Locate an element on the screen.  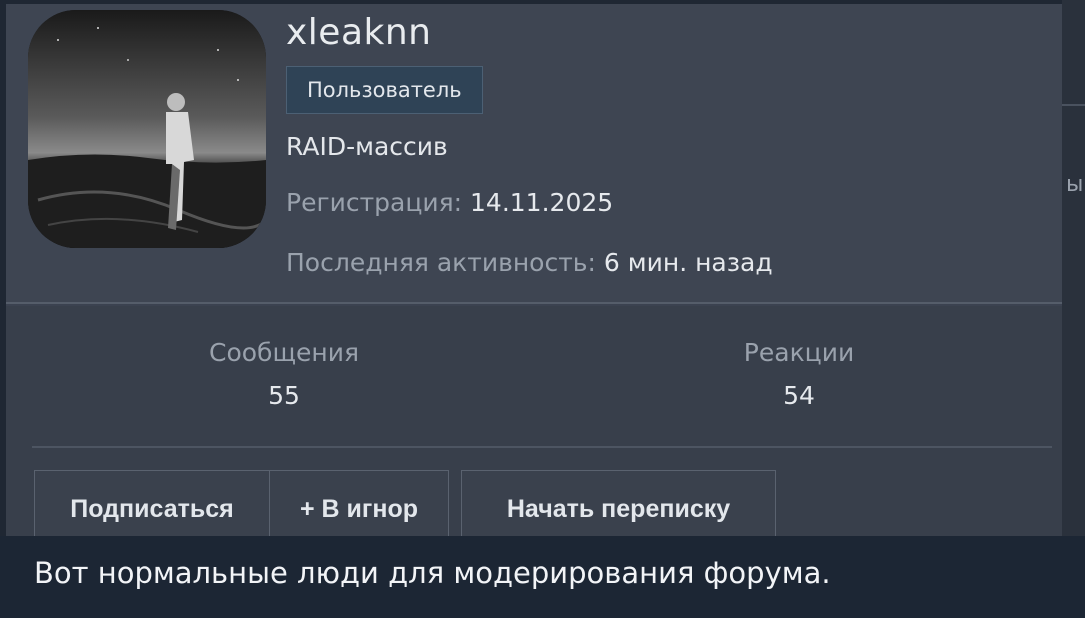
reactions-count: 54 is located at coordinates (799, 395).